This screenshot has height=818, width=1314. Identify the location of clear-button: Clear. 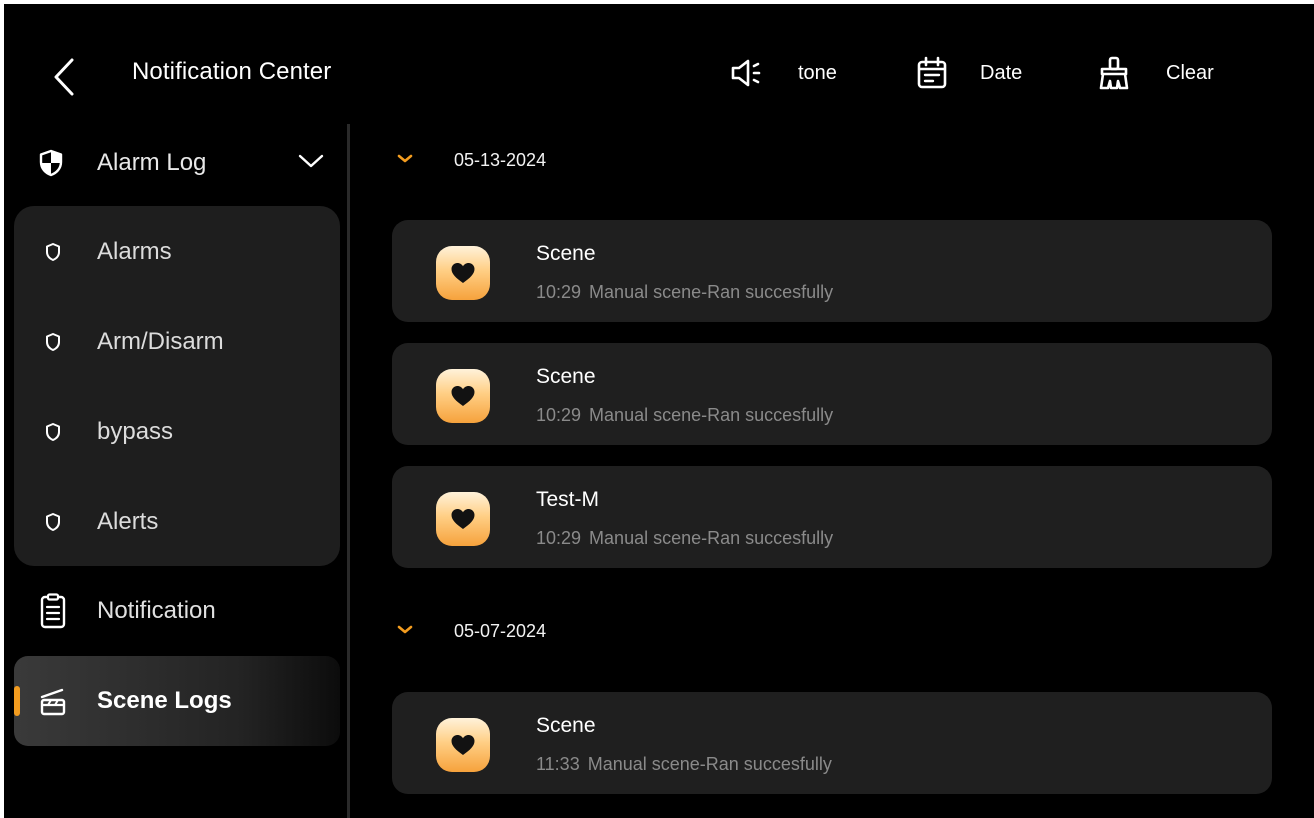
(1154, 73).